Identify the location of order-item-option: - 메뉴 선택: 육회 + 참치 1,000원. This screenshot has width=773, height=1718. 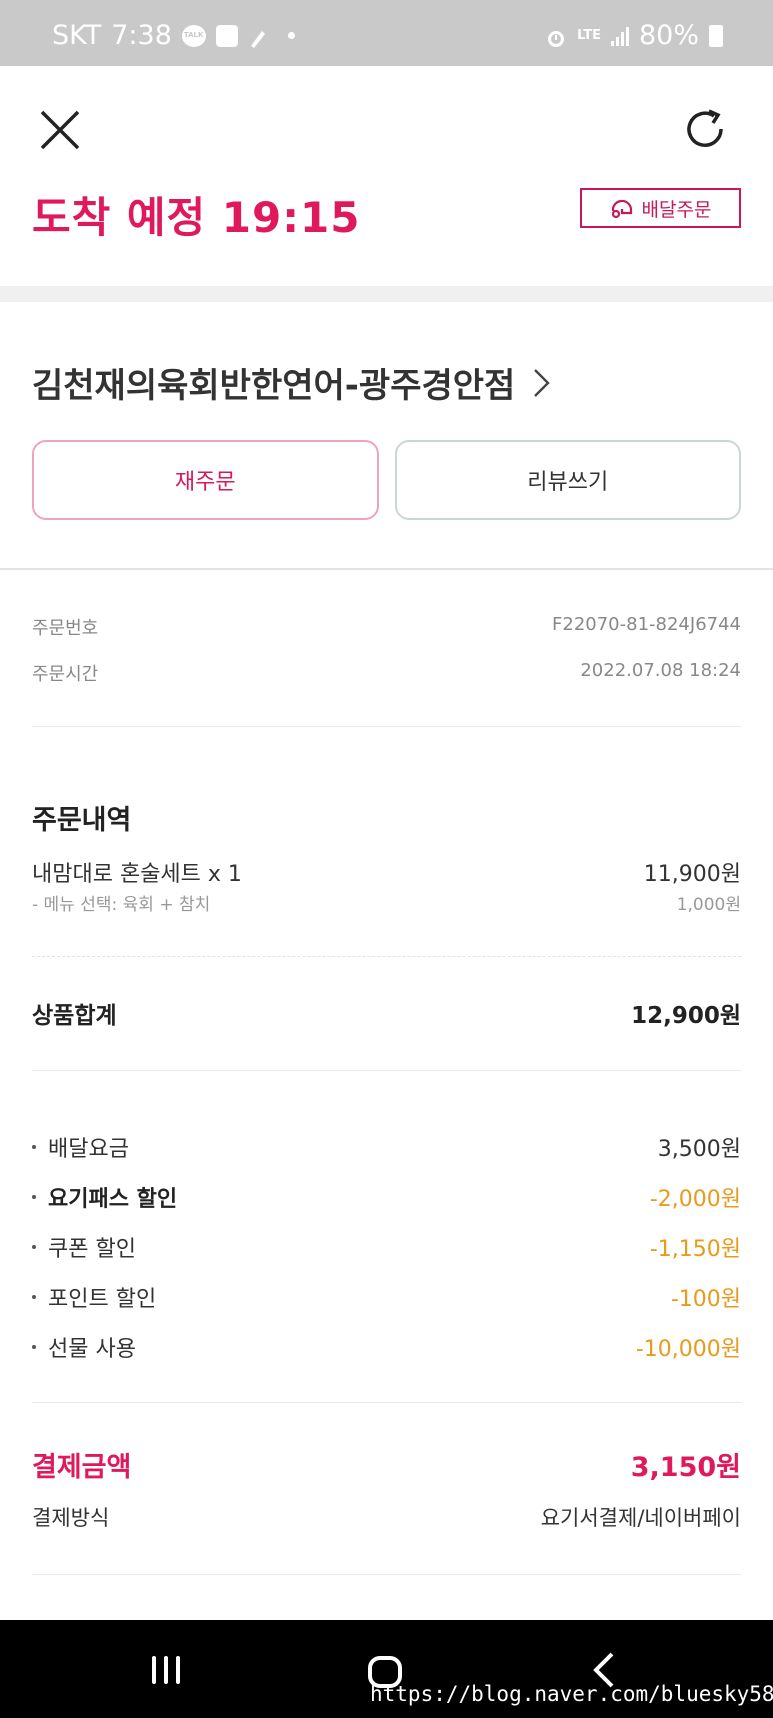
(386, 902).